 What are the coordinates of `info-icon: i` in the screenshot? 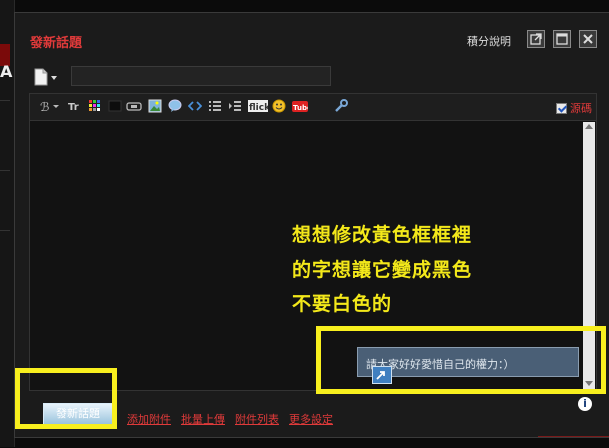 It's located at (585, 404).